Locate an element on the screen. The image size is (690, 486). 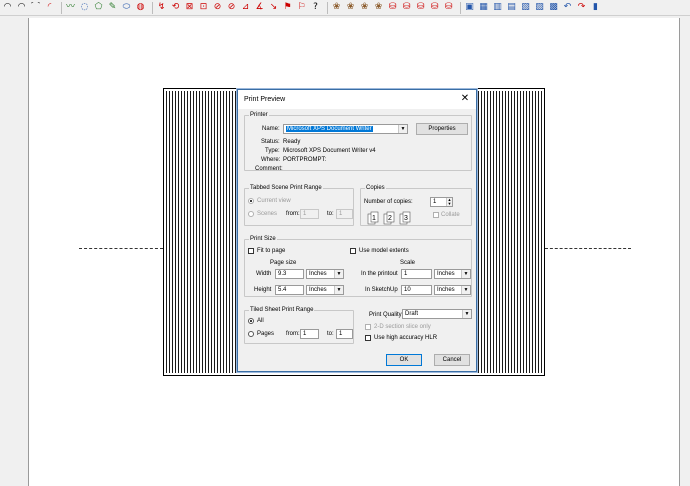
view-left-icon: ▨ is located at coordinates (539, 7).